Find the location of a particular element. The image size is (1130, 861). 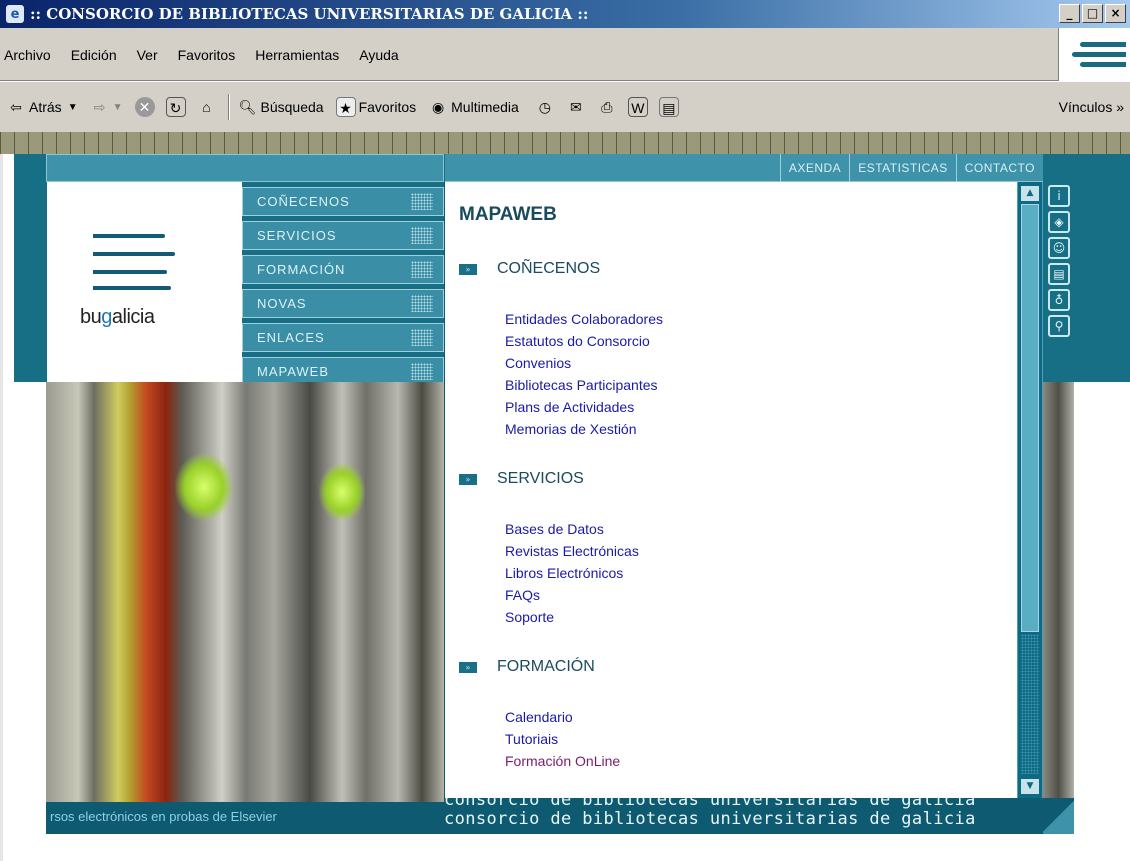

bulb-icon: ♁ is located at coordinates (1059, 300).